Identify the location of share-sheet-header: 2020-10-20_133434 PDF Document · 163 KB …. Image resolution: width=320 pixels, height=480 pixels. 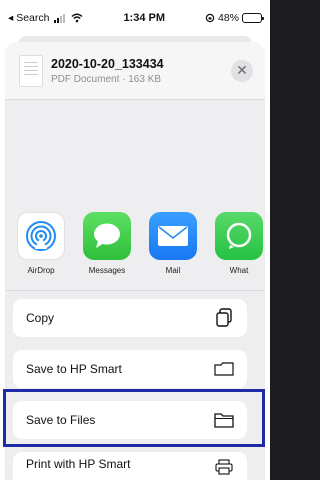
(135, 71).